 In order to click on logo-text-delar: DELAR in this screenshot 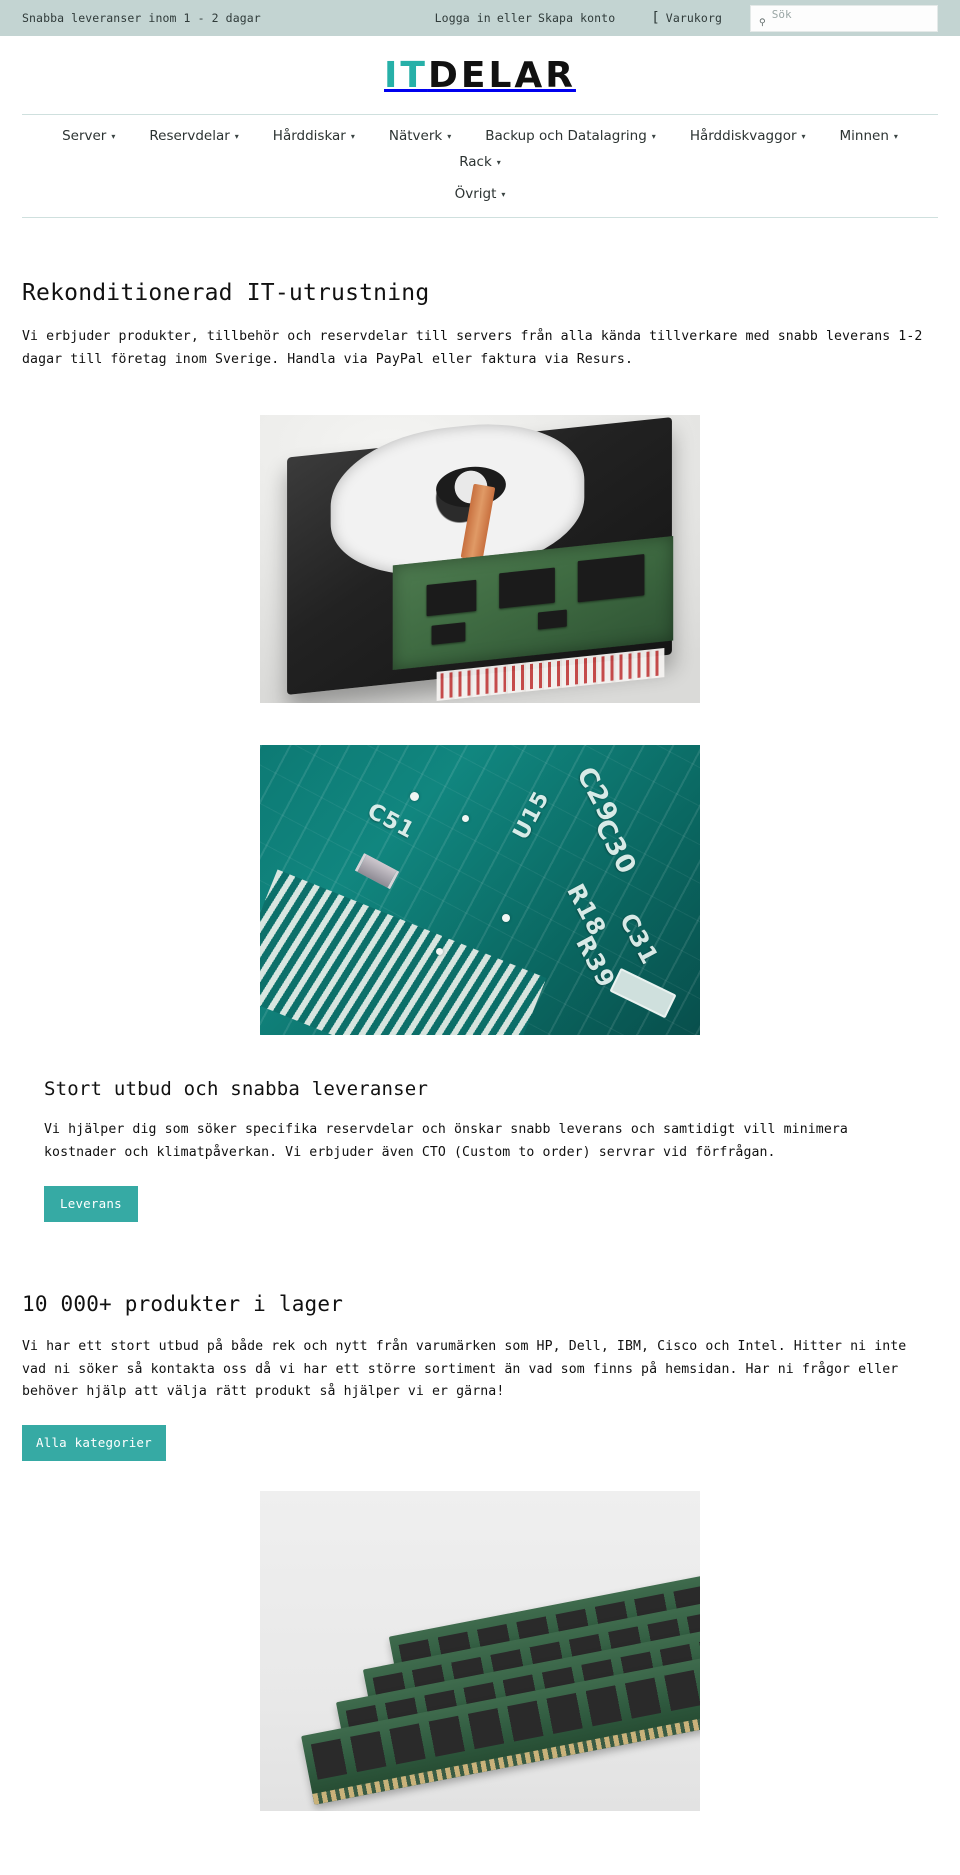, I will do `click(501, 75)`.